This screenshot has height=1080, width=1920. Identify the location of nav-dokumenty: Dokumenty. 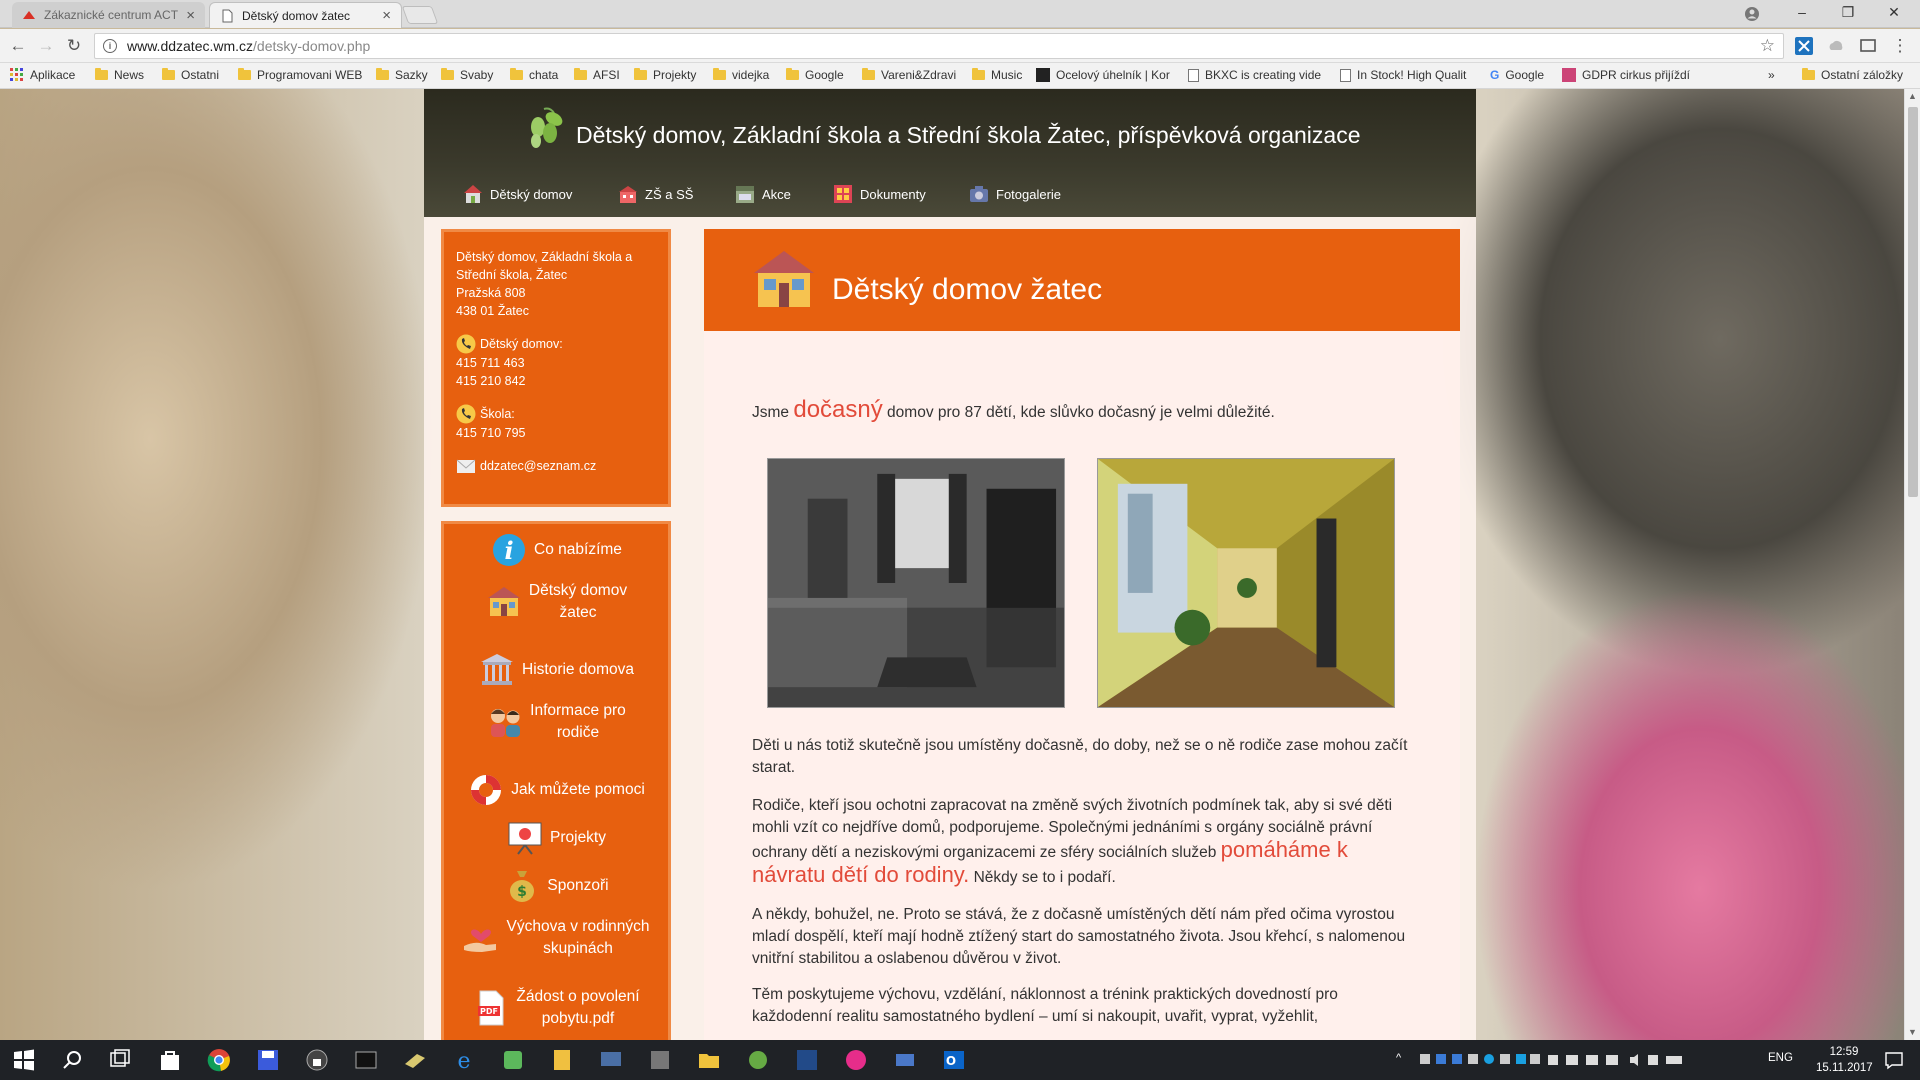
(879, 194).